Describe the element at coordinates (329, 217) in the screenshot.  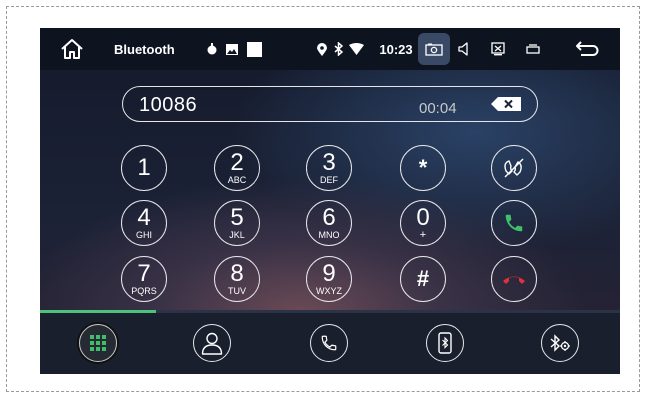
I see `key-digit: 6` at that location.